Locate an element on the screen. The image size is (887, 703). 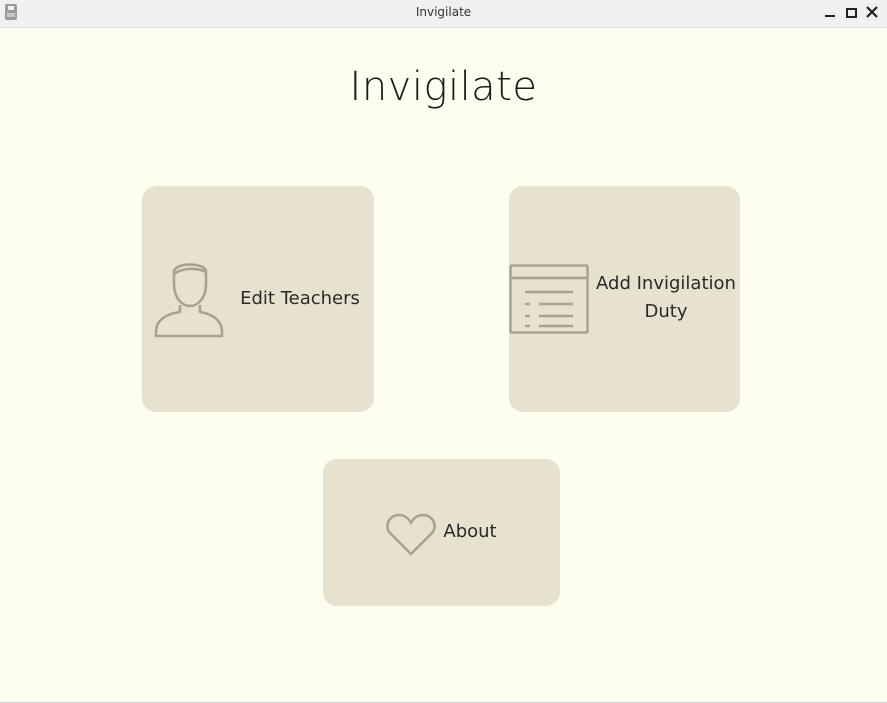
edit-teachers-button: Edit Teachers is located at coordinates (258, 299).